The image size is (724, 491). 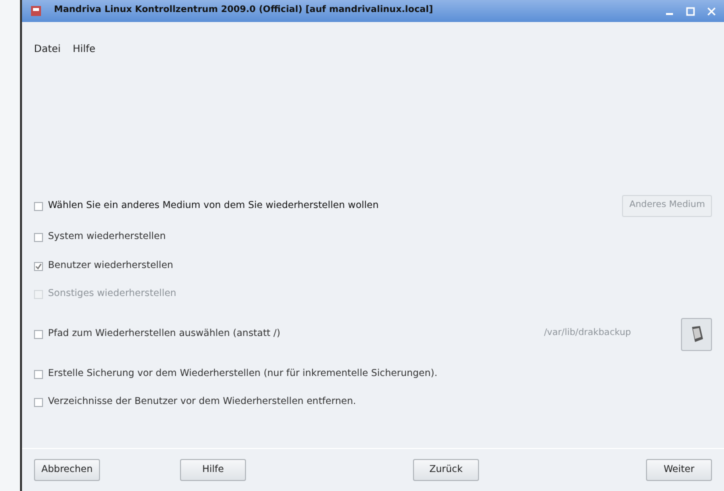 What do you see at coordinates (243, 373) in the screenshot?
I see `option-label: Erstelle Sicherung vor dem Wiederherstellen (nur für inkrementelle Sicherungen).` at bounding box center [243, 373].